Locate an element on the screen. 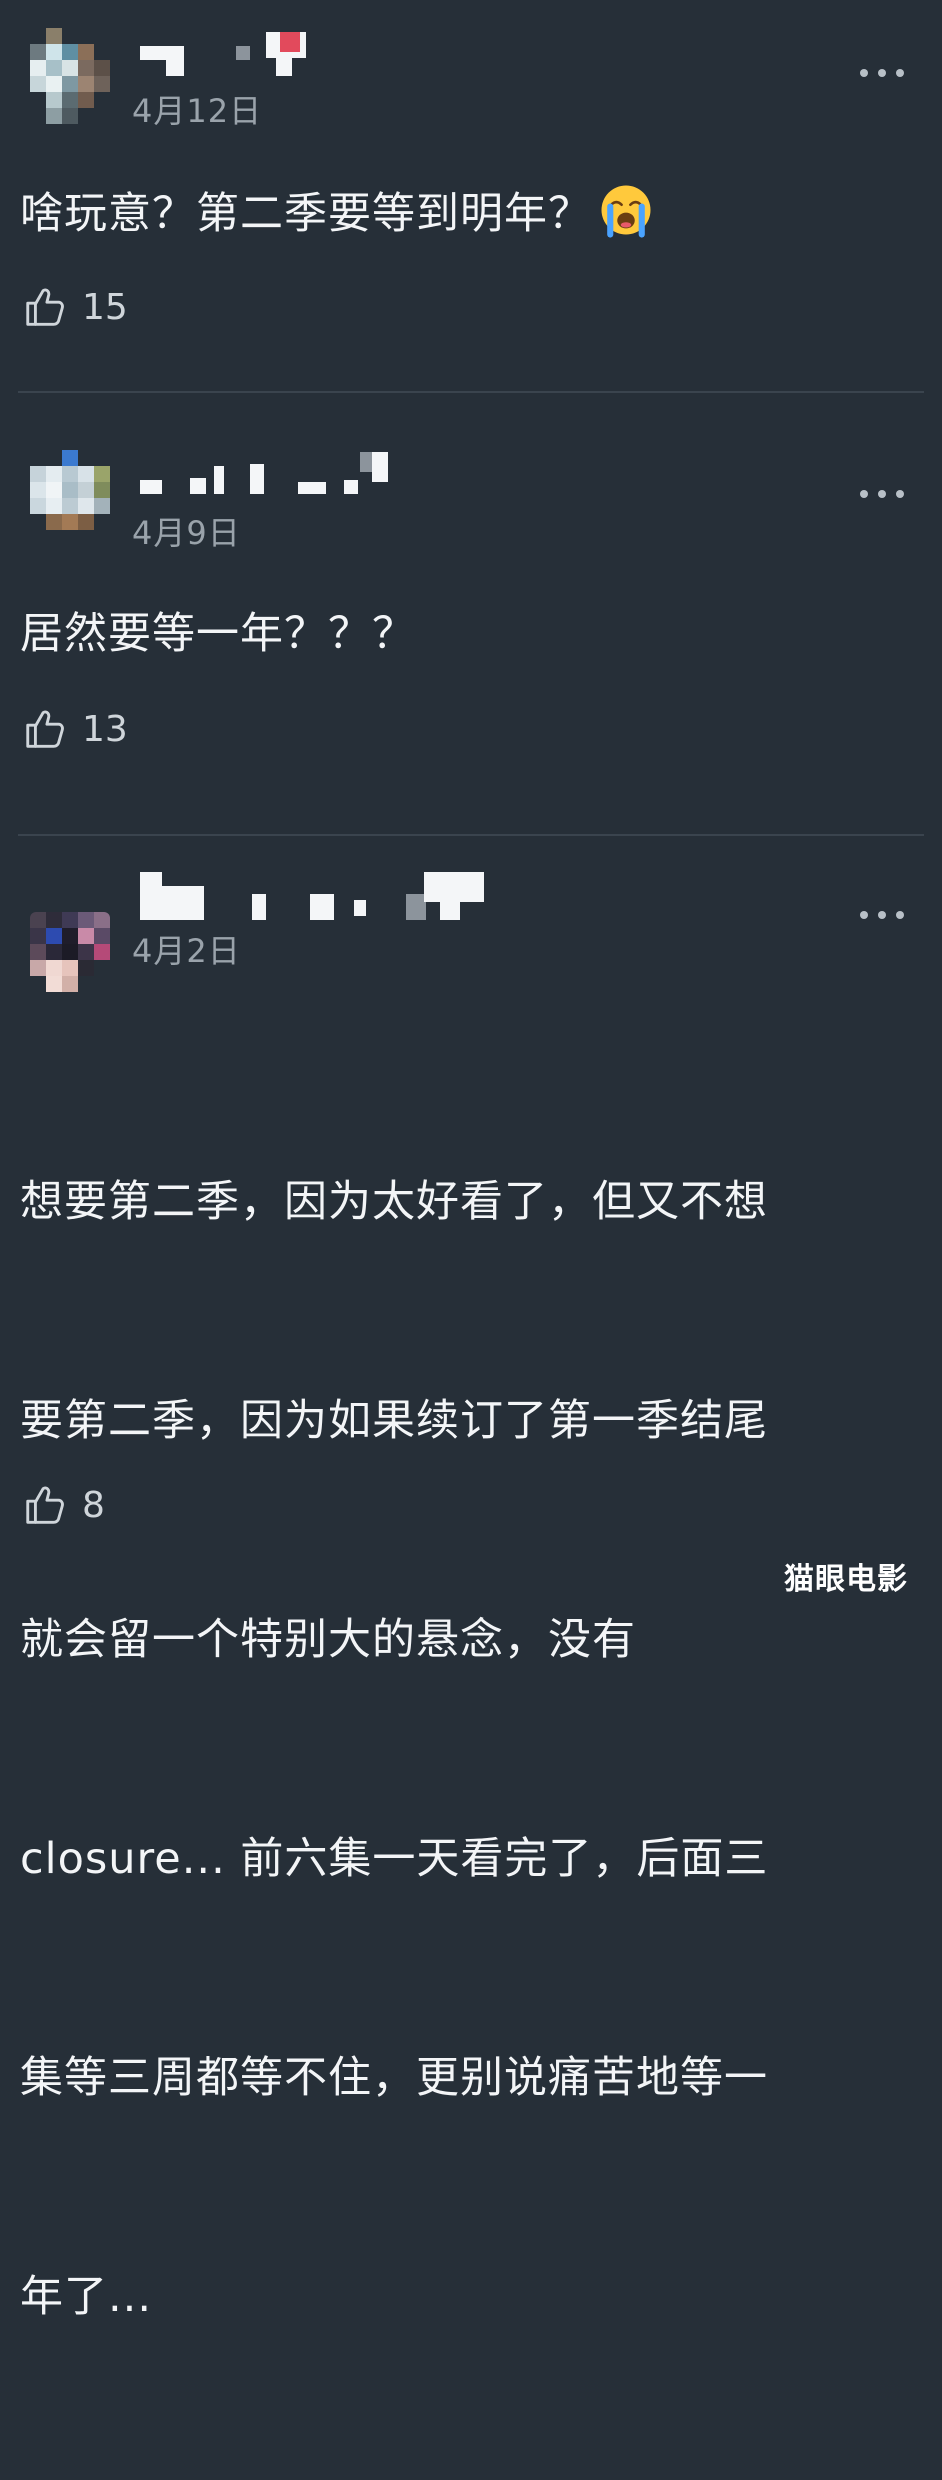 This screenshot has width=942, height=2480. comment-date: 4月12日 is located at coordinates (197, 111).